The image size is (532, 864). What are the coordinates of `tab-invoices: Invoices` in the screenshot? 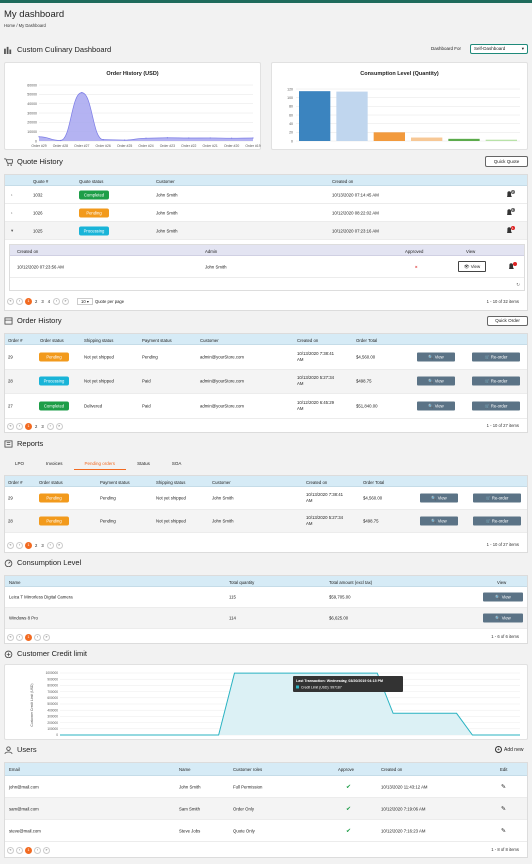 It's located at (54, 464).